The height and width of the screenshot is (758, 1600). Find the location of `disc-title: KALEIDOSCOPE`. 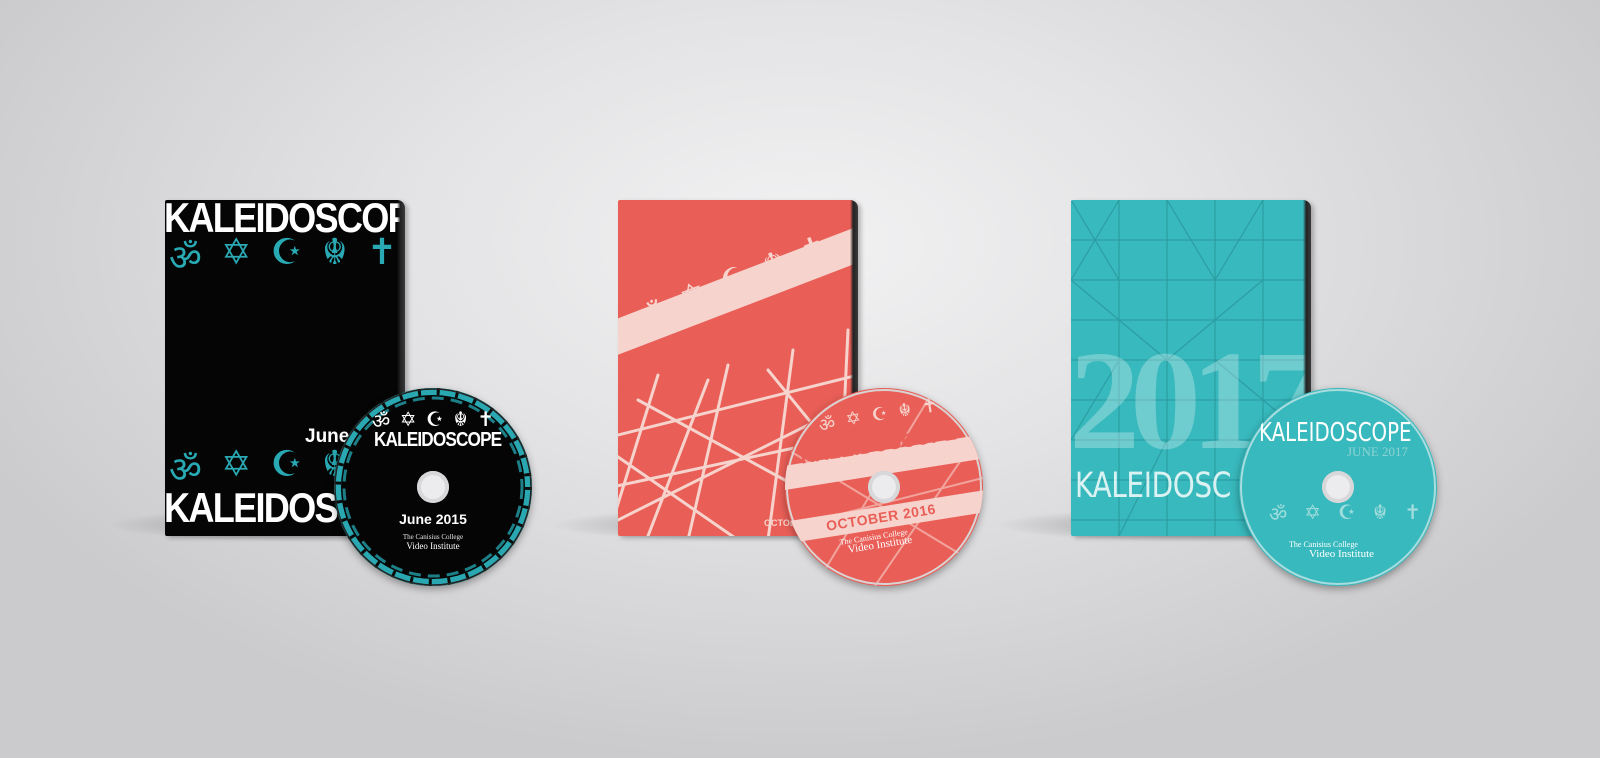

disc-title: KALEIDOSCOPE is located at coordinates (438, 440).